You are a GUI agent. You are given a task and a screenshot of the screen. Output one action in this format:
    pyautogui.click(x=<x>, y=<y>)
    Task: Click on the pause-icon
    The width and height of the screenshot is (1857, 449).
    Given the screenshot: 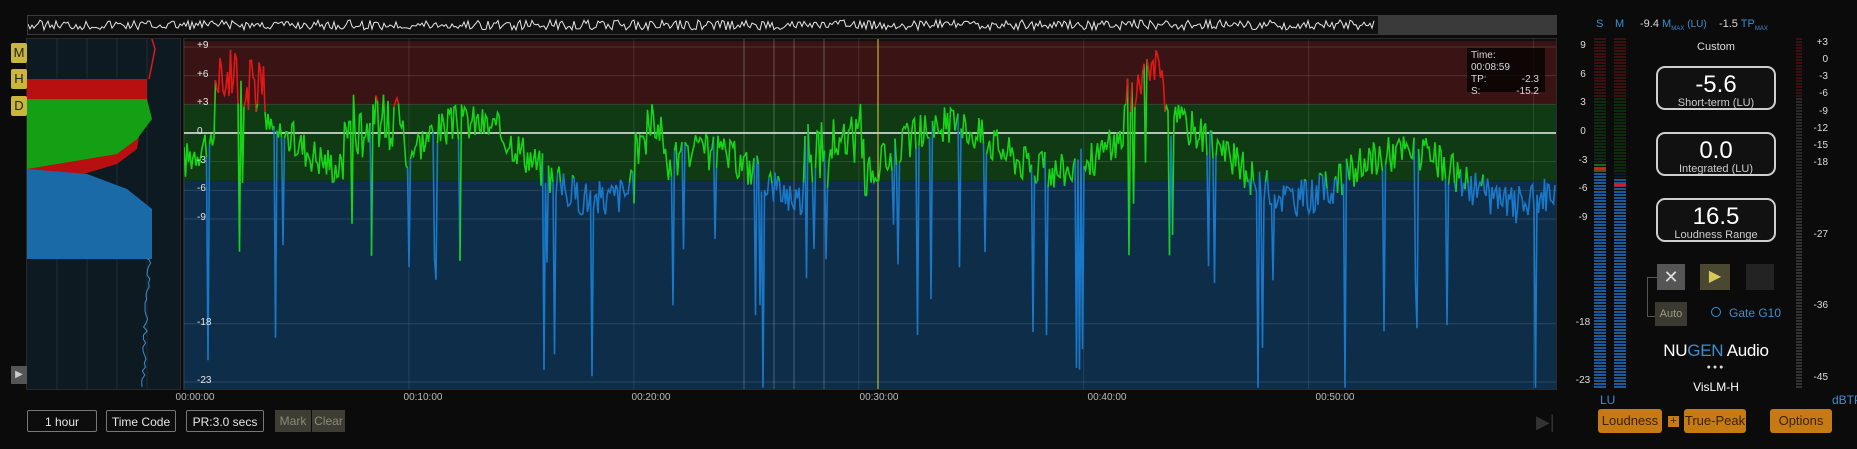 What is the action you would take?
    pyautogui.click(x=1760, y=277)
    